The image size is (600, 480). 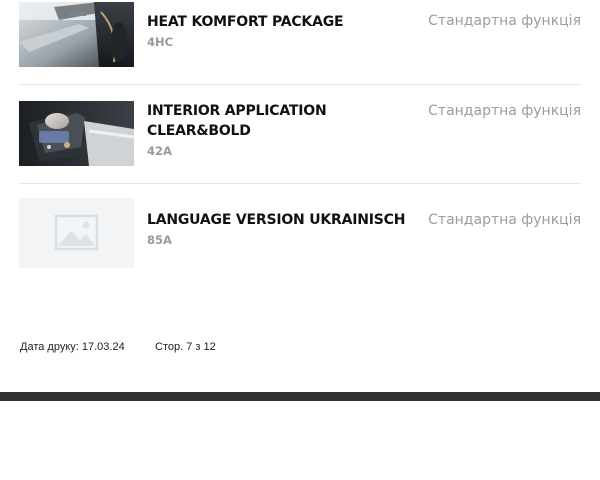 I want to click on page-number: Стор. 7 з 12, so click(x=185, y=347).